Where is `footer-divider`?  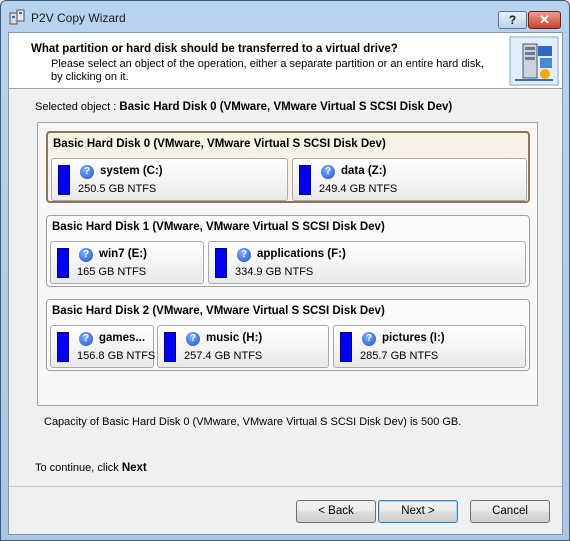
footer-divider is located at coordinates (285, 486).